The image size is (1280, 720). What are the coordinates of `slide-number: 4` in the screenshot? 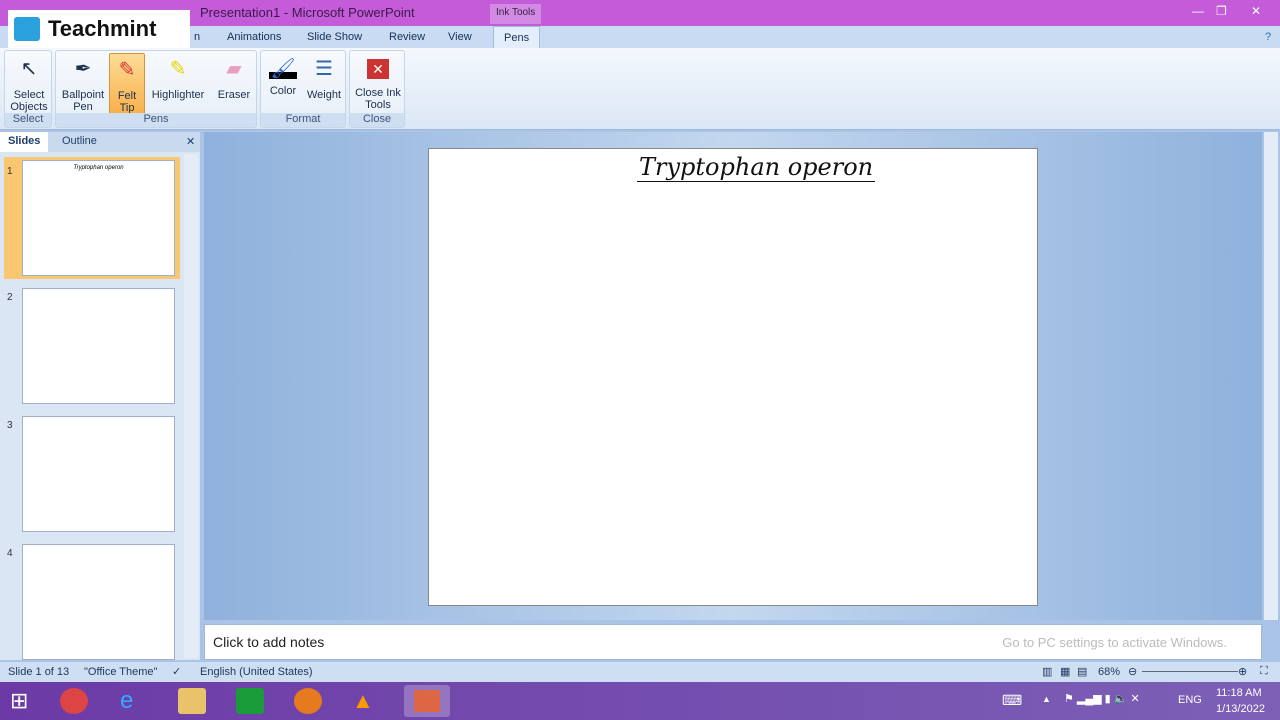 It's located at (10, 553).